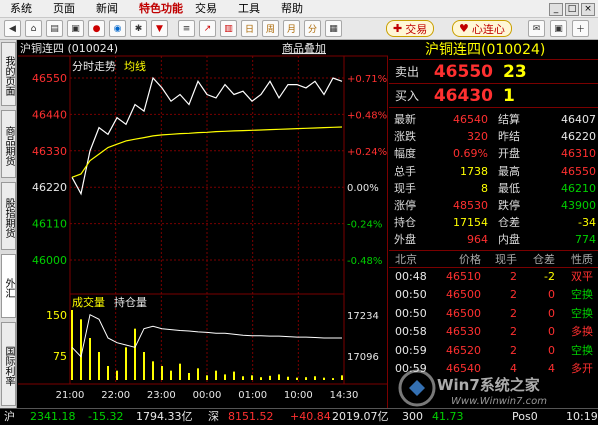  What do you see at coordinates (582, 416) in the screenshot?
I see `clock: 10:19` at bounding box center [582, 416].